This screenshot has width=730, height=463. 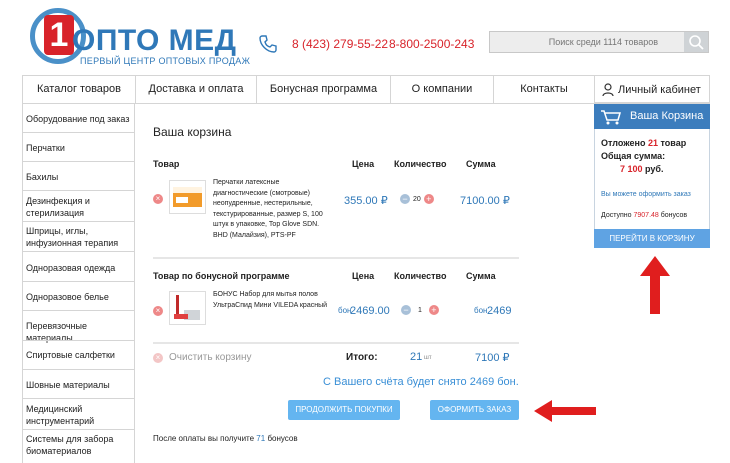 I want to click on quantity-value: 20, so click(x=417, y=199).